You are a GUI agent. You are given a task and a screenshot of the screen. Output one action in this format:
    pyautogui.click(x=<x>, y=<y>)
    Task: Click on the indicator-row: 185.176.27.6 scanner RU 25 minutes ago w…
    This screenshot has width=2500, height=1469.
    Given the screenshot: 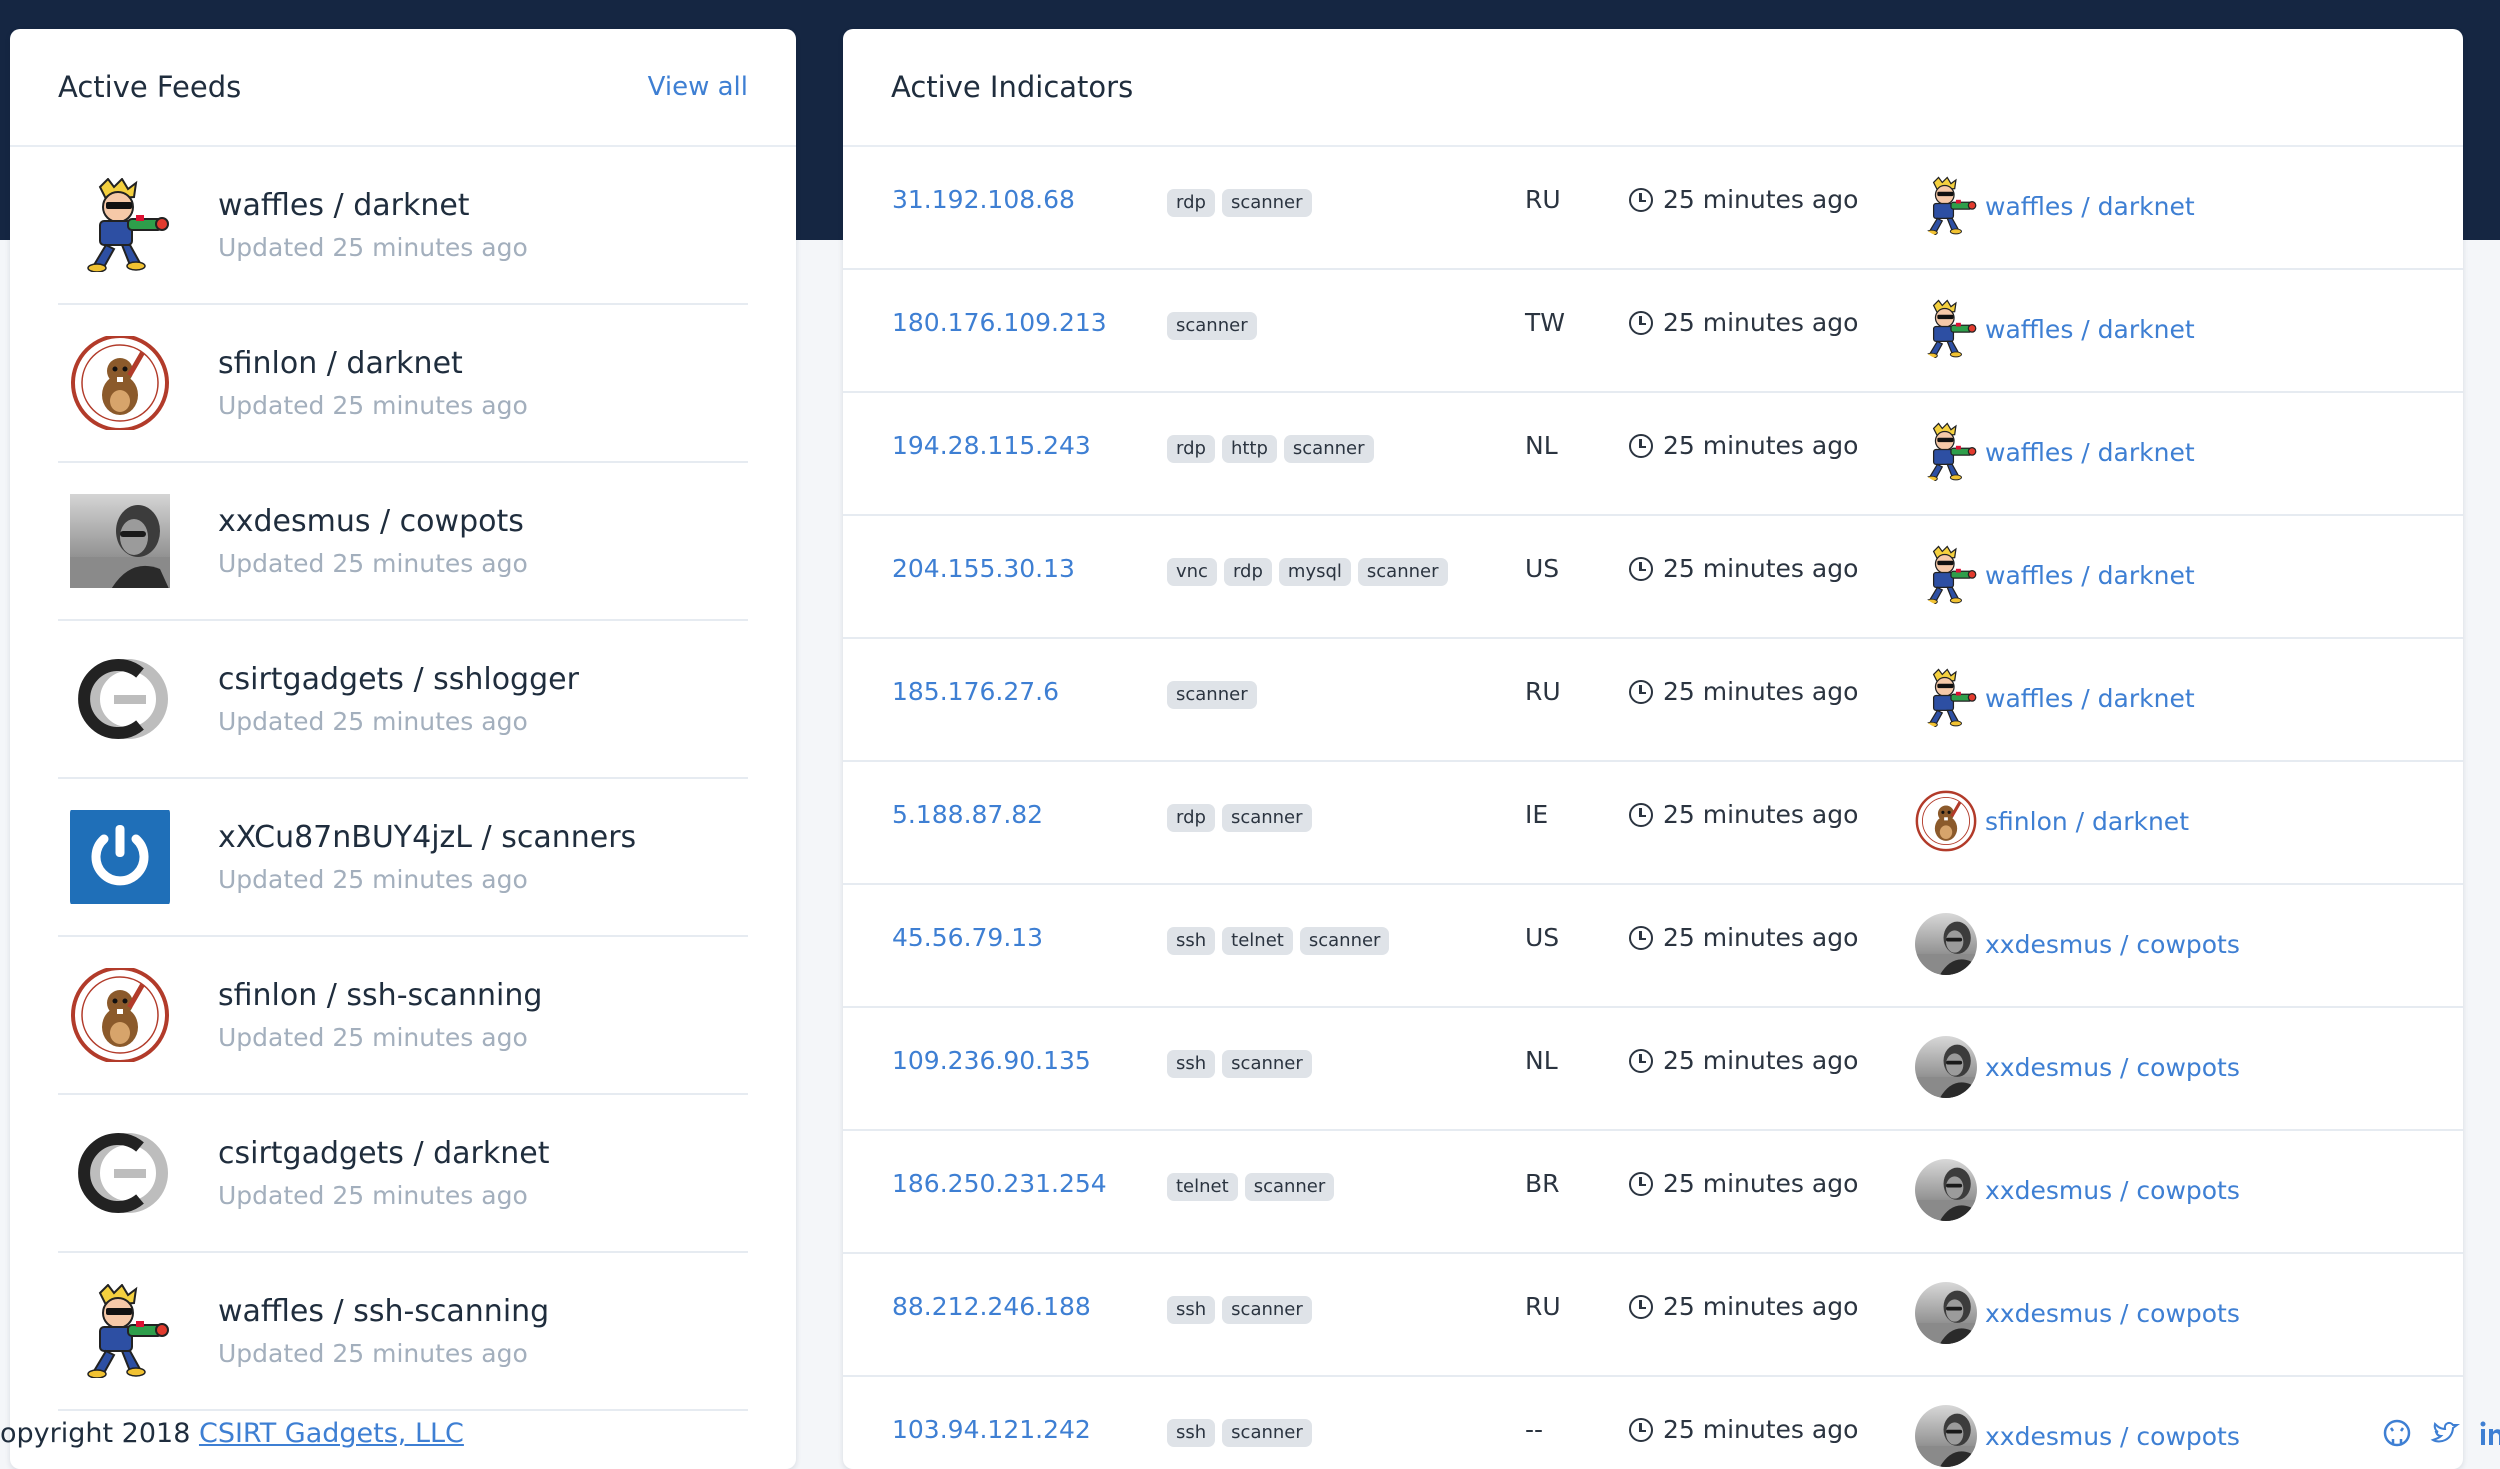 What is the action you would take?
    pyautogui.click(x=1653, y=700)
    